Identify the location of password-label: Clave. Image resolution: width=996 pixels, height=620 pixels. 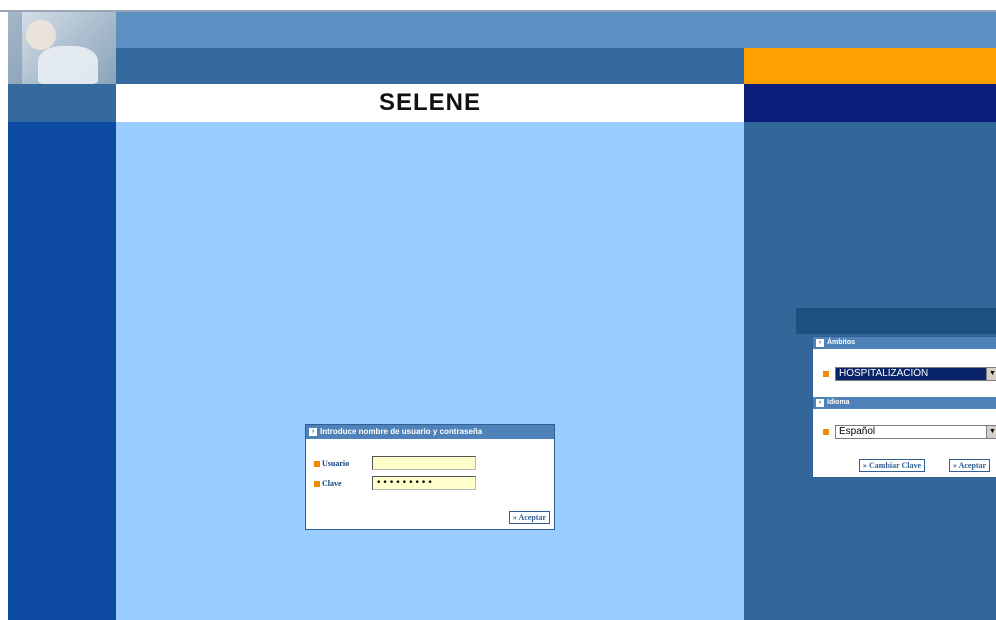
(332, 483).